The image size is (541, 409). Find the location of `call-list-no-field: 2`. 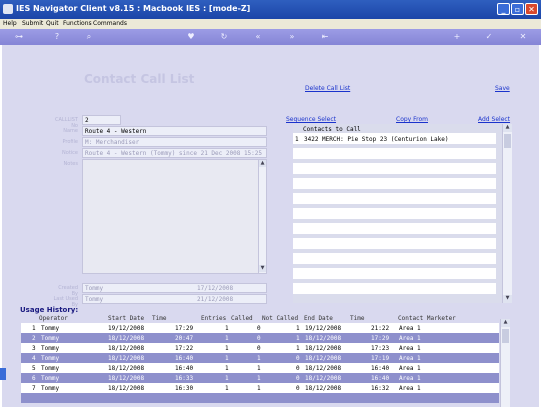

call-list-no-field: 2 is located at coordinates (101, 120).